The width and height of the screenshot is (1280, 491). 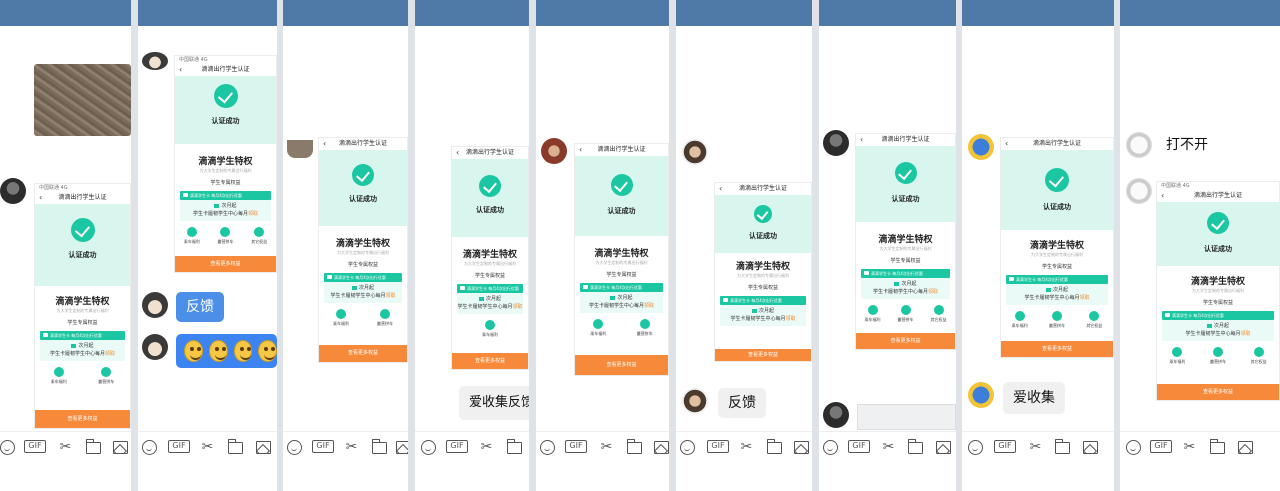 What do you see at coordinates (1187, 145) in the screenshot?
I see `cannot-open-bubble: 打不开` at bounding box center [1187, 145].